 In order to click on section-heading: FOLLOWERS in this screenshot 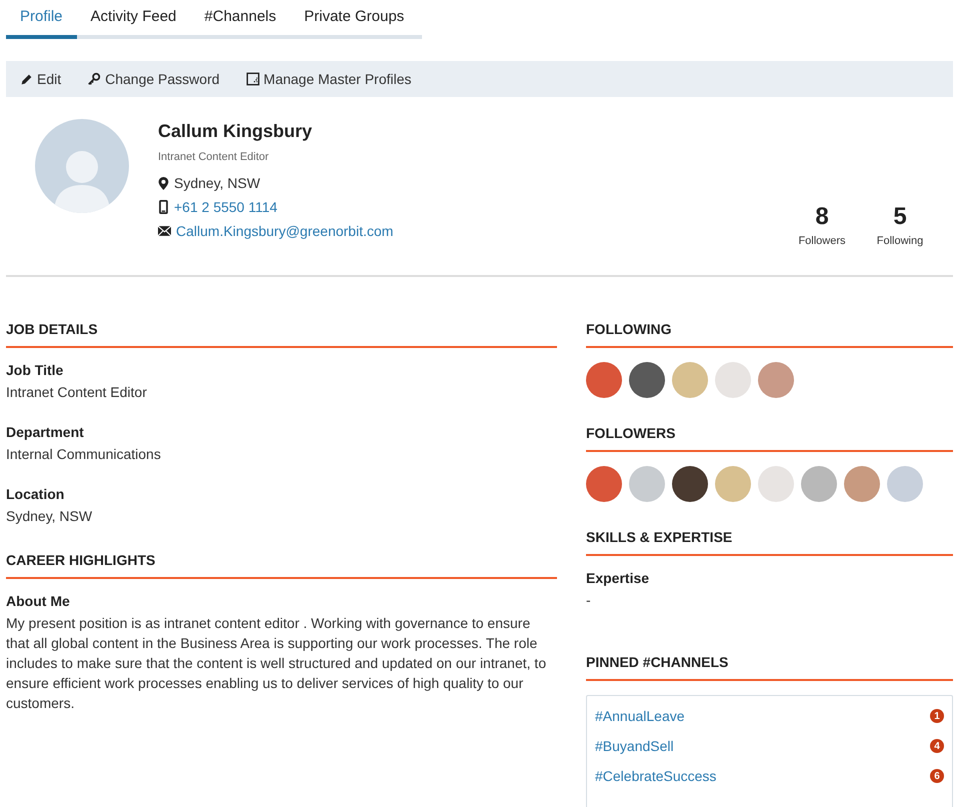, I will do `click(769, 438)`.